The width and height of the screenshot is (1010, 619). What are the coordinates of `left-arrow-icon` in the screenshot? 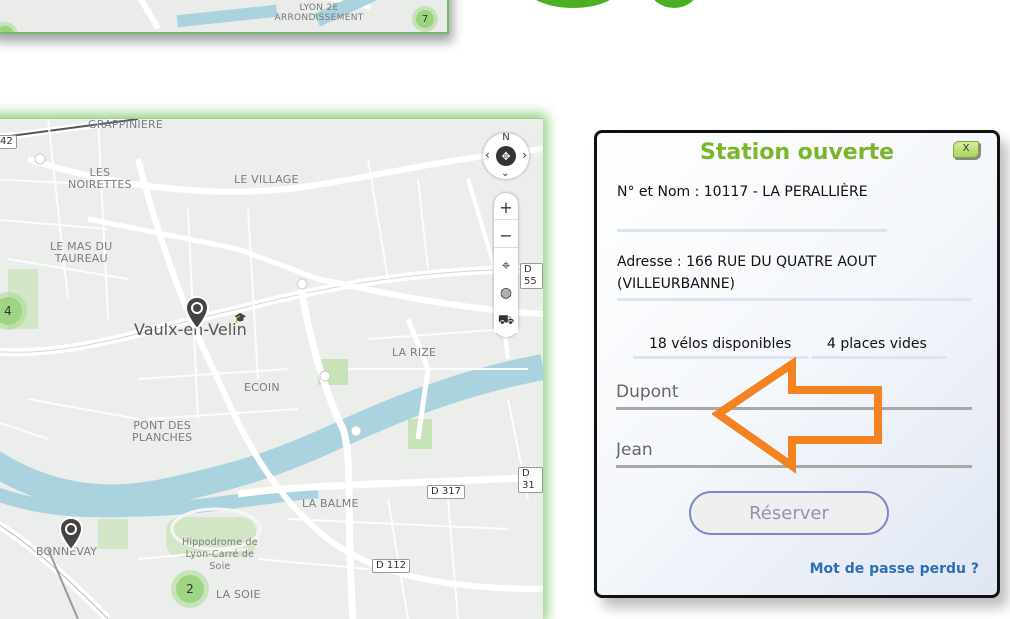 It's located at (797, 415).